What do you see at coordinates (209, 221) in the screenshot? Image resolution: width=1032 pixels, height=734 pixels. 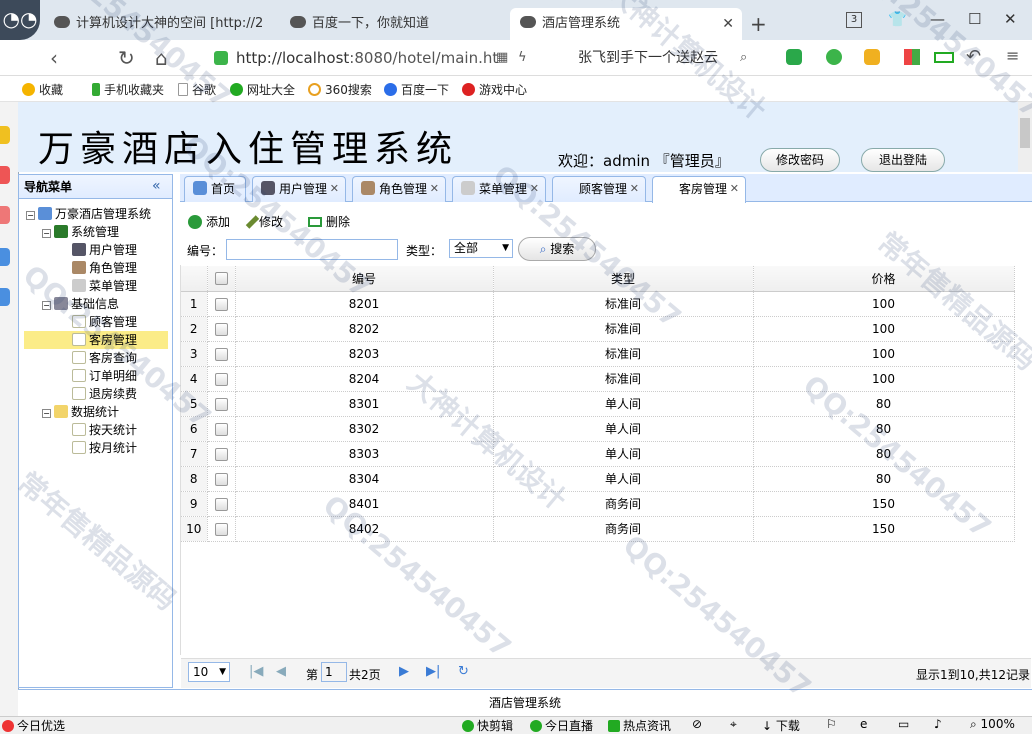 I see `add-button: 添加` at bounding box center [209, 221].